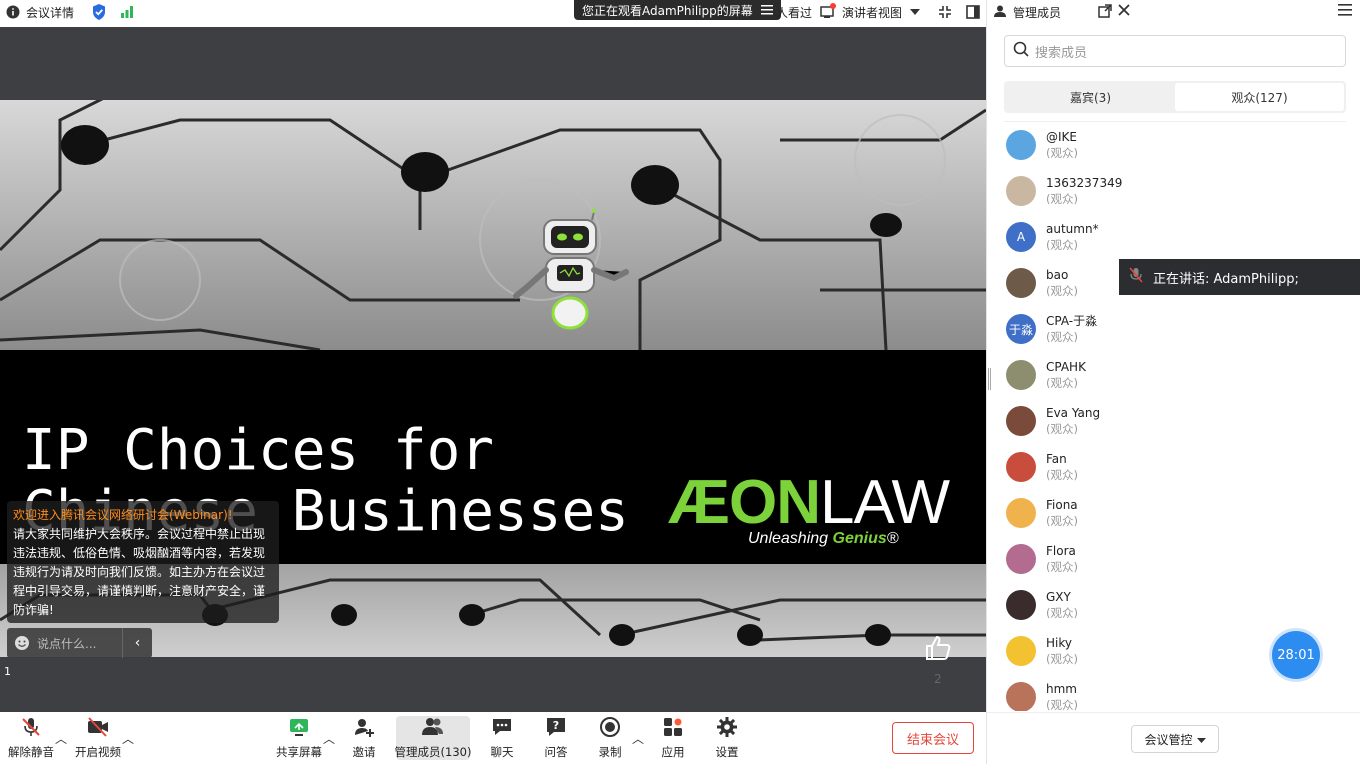 Image resolution: width=1360 pixels, height=764 pixels. What do you see at coordinates (137, 643) in the screenshot?
I see `collapse-chat-icon: ‹` at bounding box center [137, 643].